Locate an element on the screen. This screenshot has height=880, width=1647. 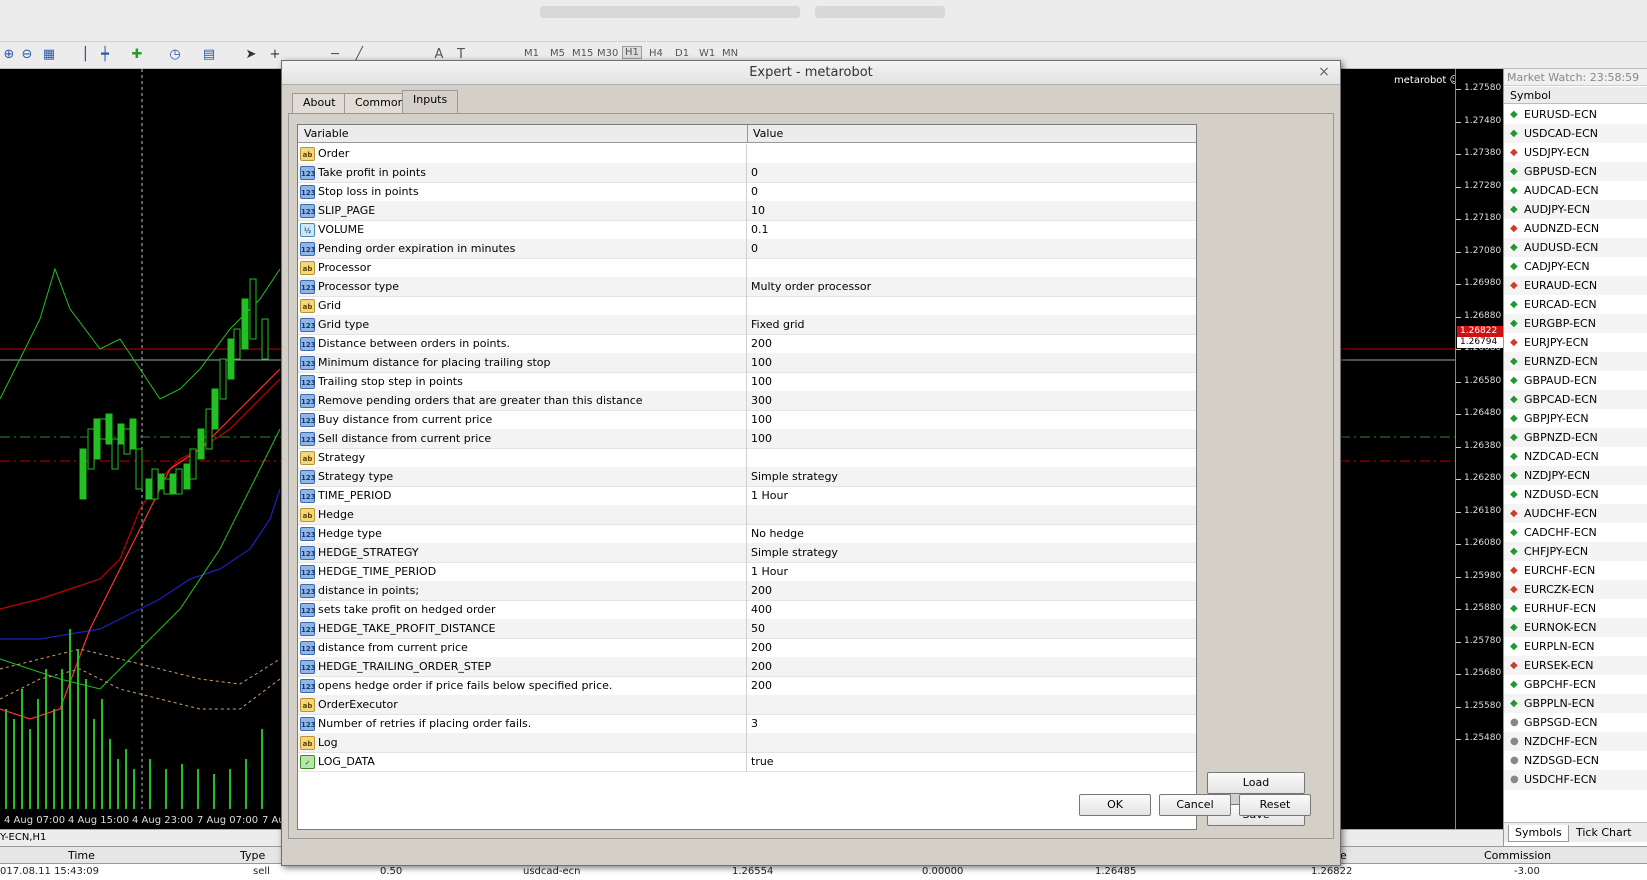
tab-about: About is located at coordinates (319, 103).